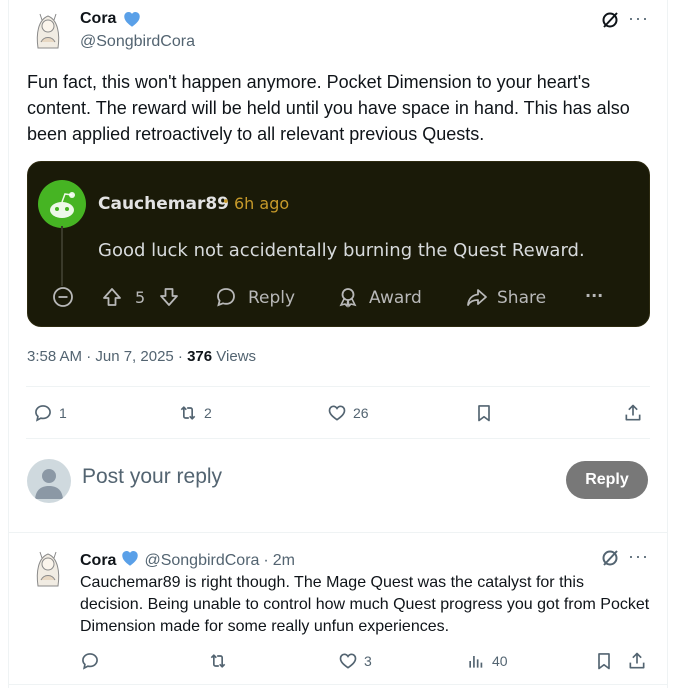 Image resolution: width=675 pixels, height=688 pixels. What do you see at coordinates (169, 299) in the screenshot?
I see `downvote-icon` at bounding box center [169, 299].